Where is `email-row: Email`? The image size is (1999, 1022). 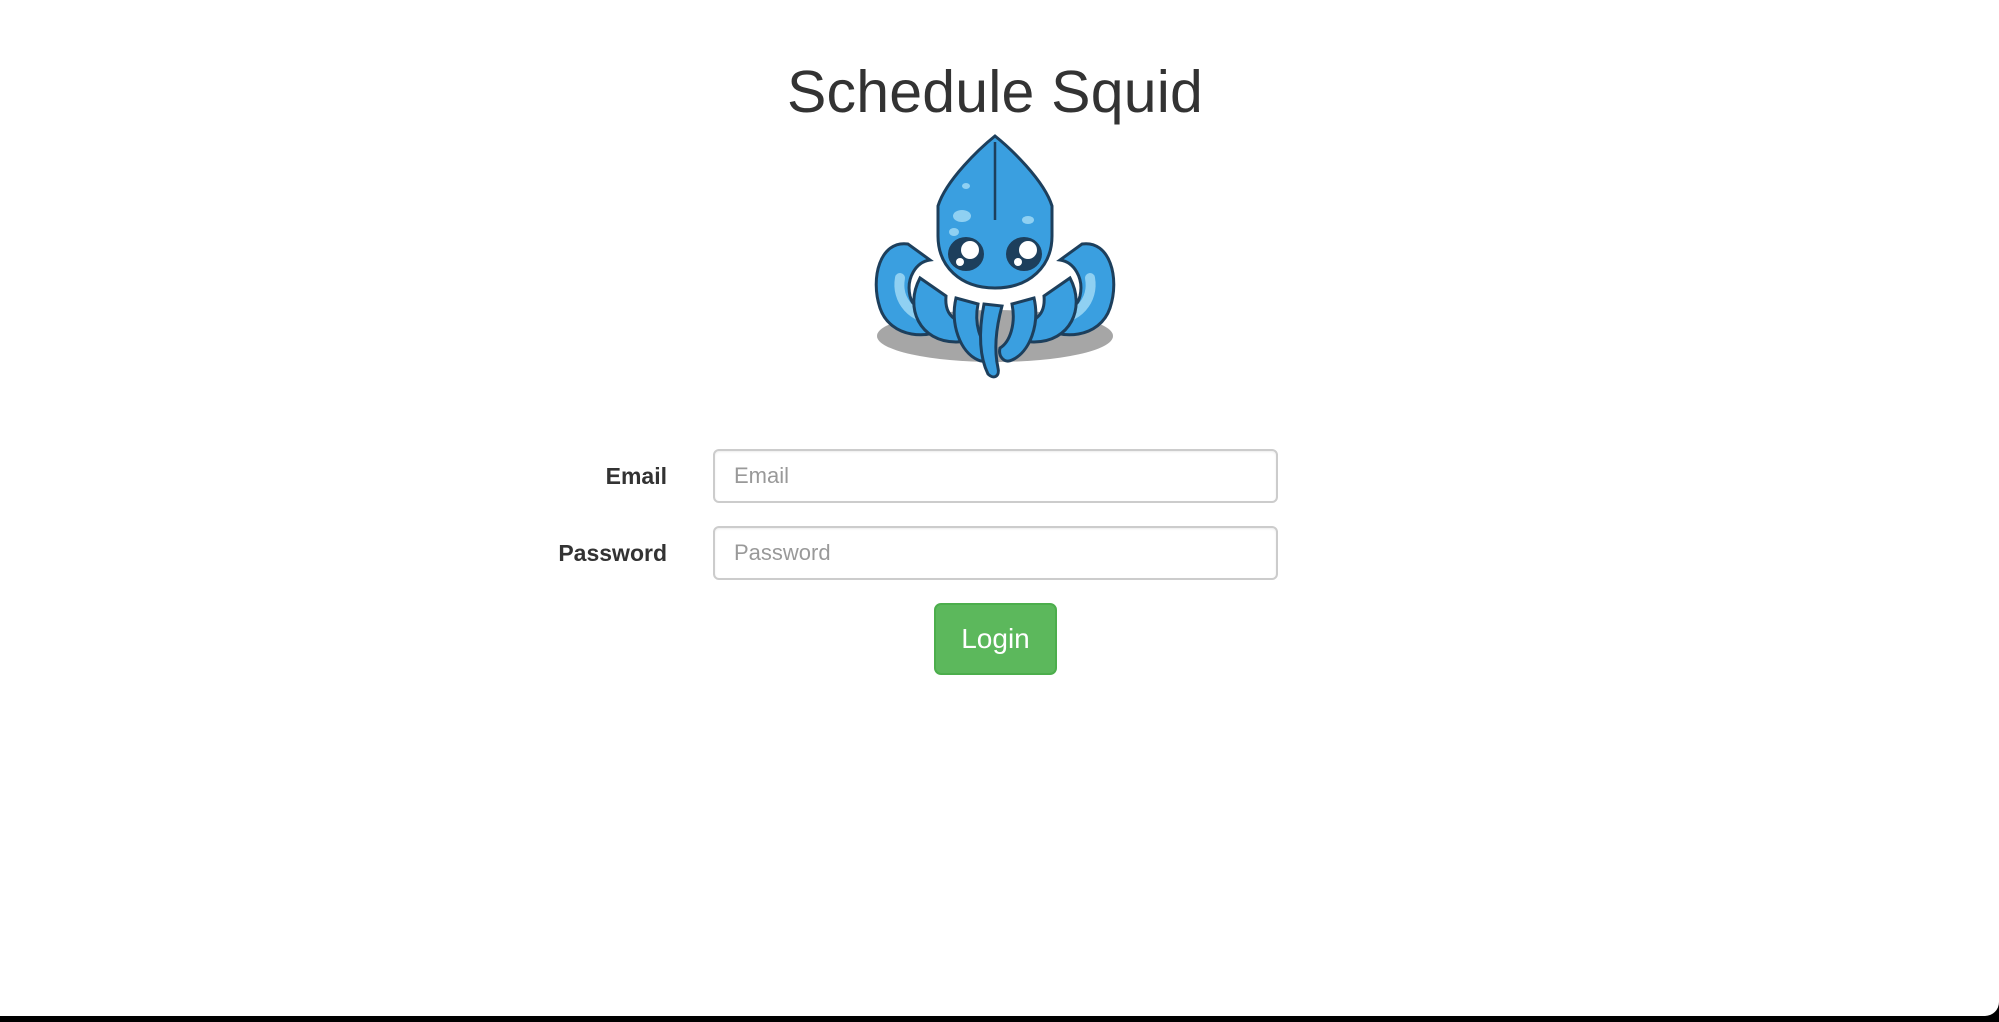
email-row: Email is located at coordinates (999, 476).